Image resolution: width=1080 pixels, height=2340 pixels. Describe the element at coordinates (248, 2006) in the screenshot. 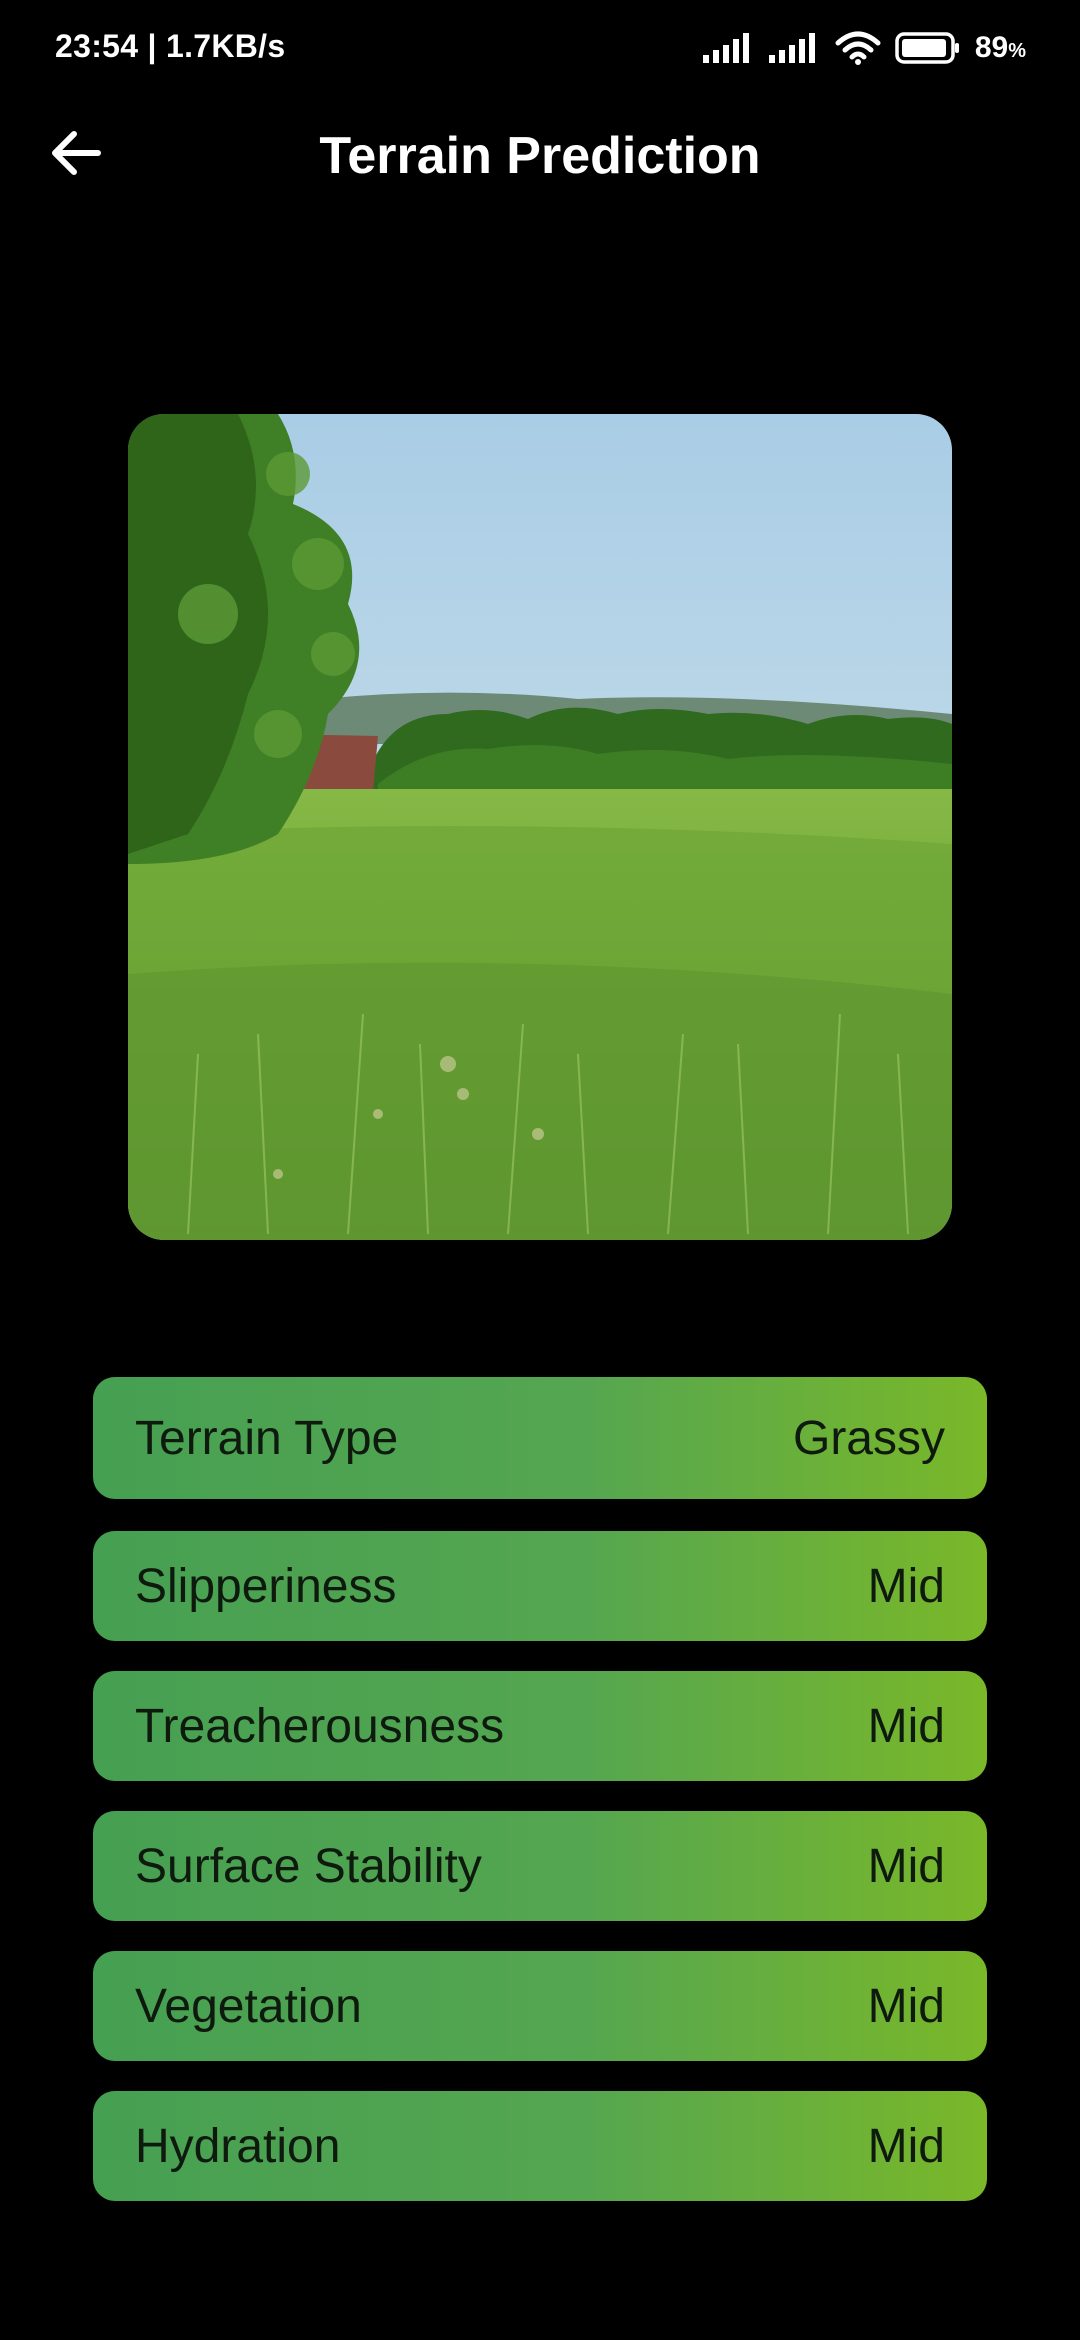

I see `result-label: Vegetation` at that location.